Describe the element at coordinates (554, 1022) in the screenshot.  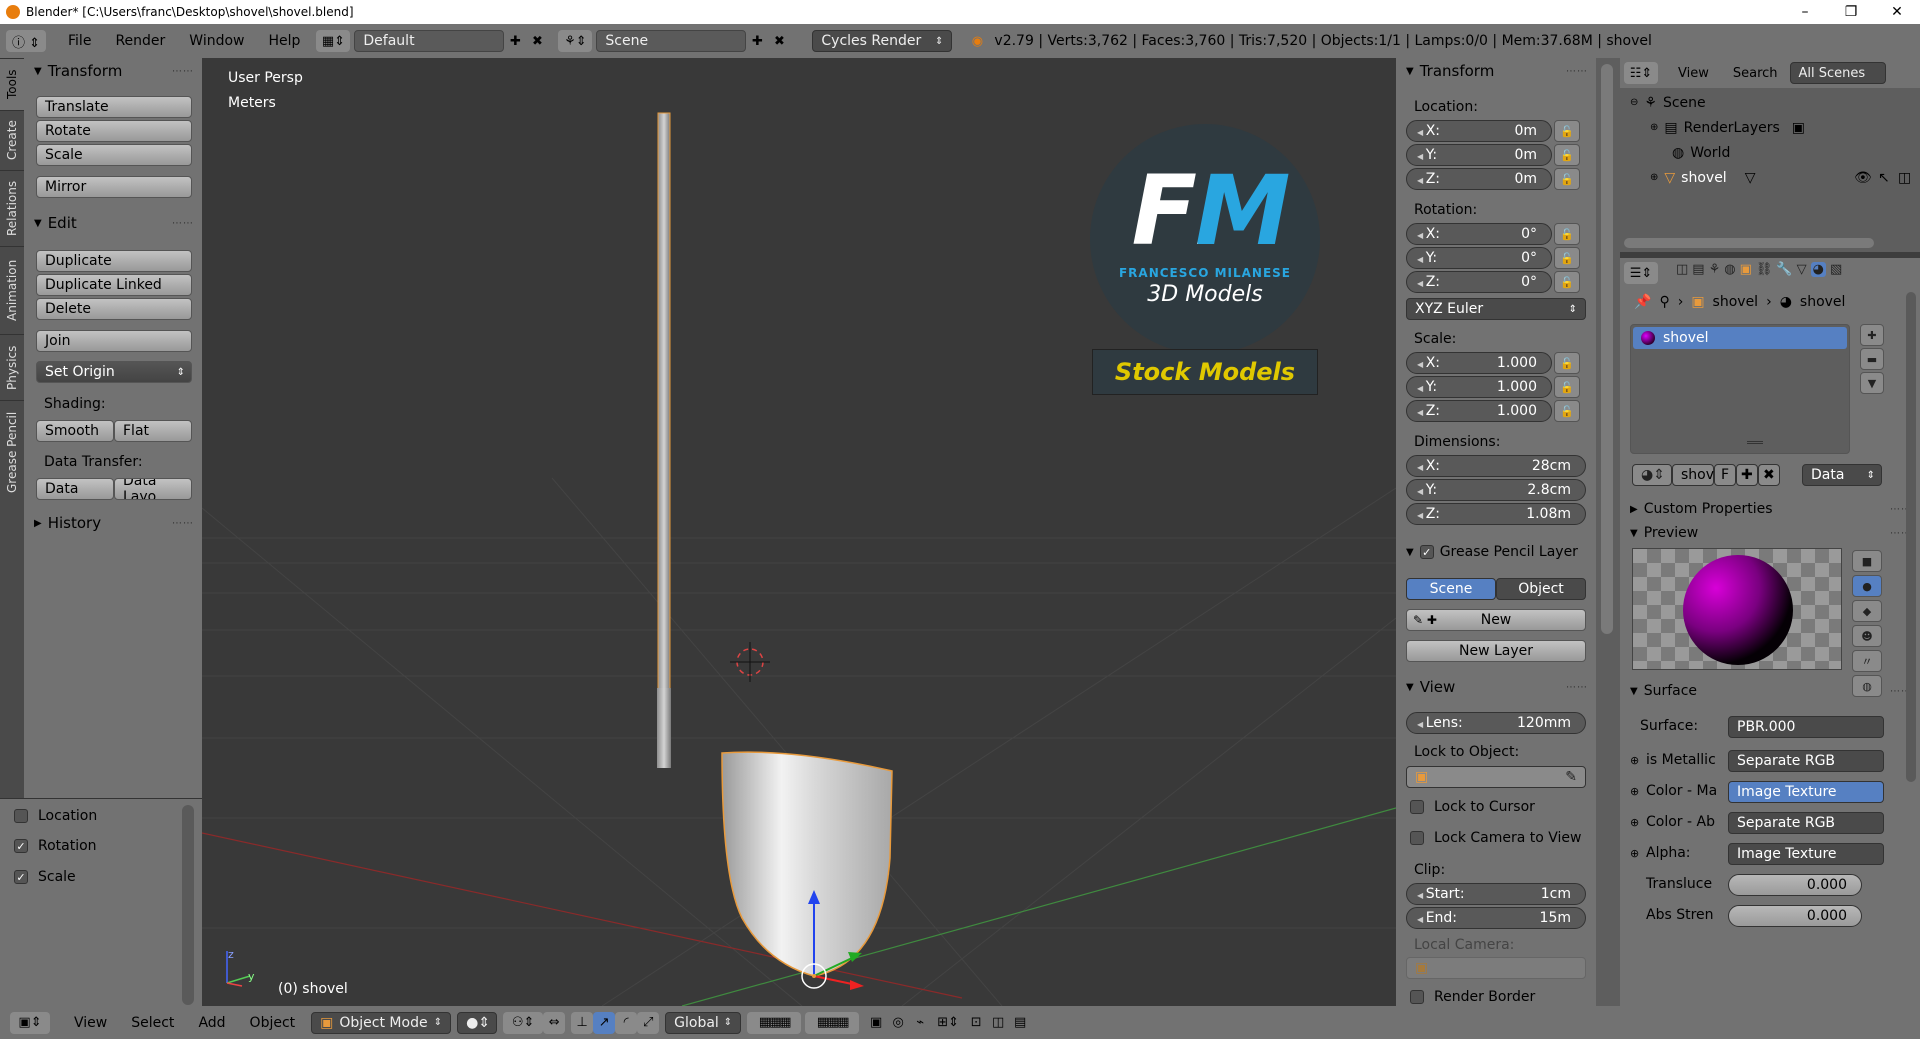
I see `manipulator-toggle-icon: ⇔` at that location.